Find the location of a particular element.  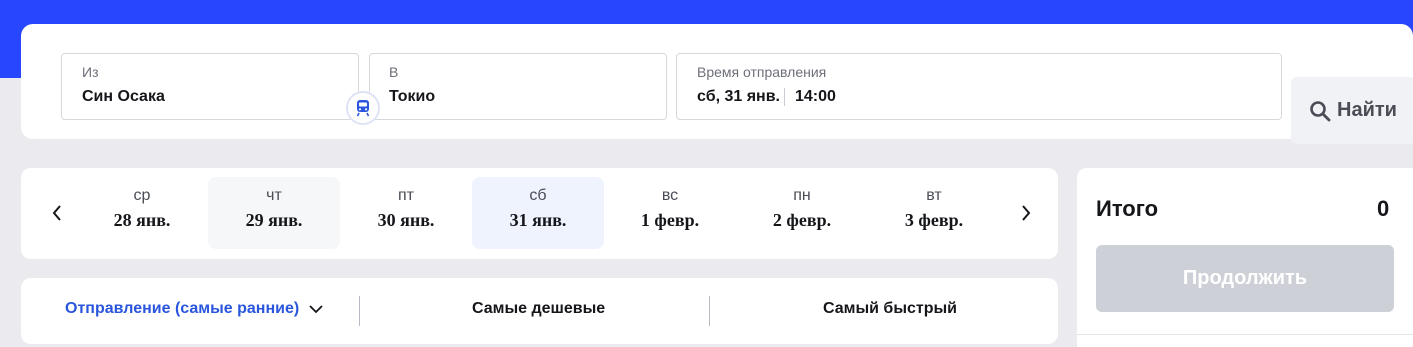

to-field: В Токио is located at coordinates (518, 86).